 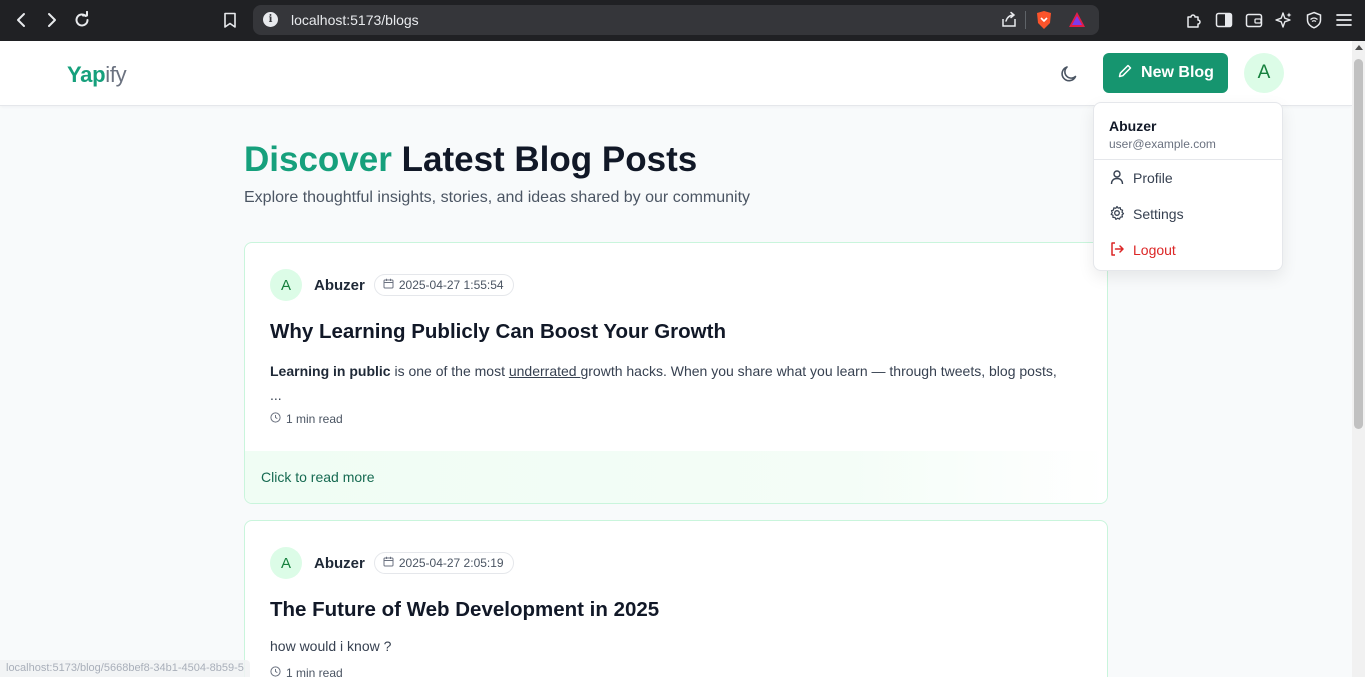 I want to click on date-badge: 2025-04-27 2:05:19, so click(x=443, y=563).